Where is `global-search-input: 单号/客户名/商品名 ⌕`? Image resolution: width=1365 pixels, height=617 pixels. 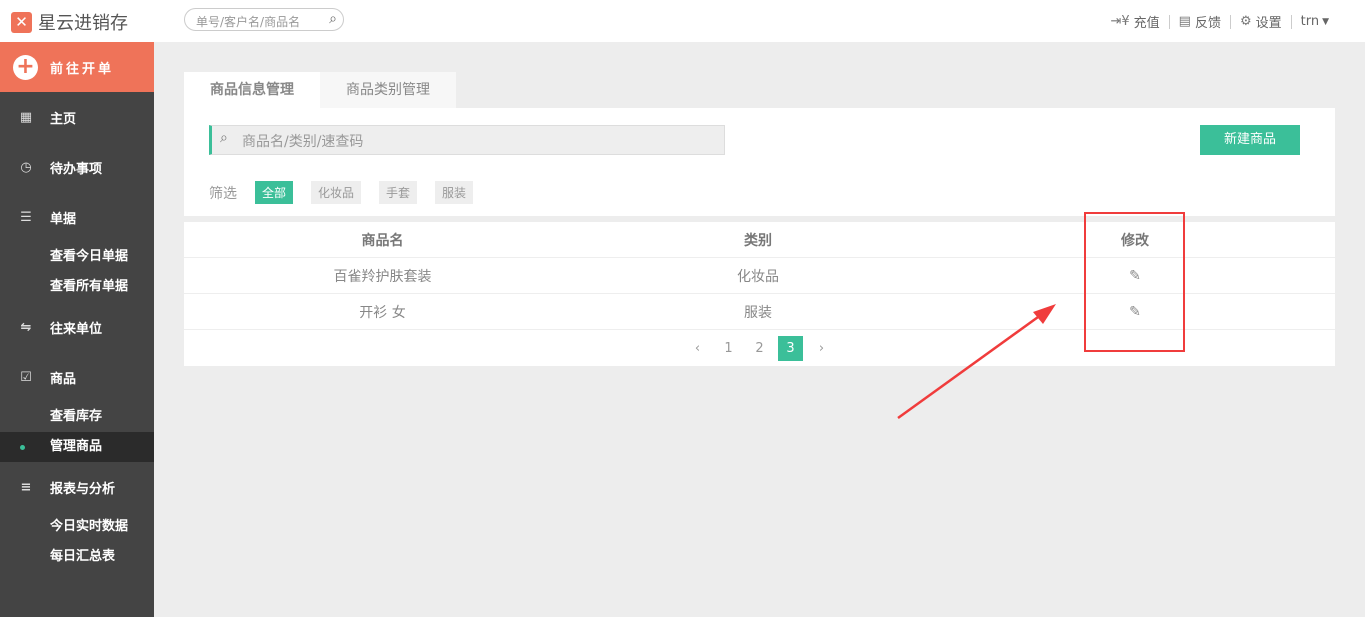
global-search-input: 单号/客户名/商品名 ⌕ is located at coordinates (264, 19).